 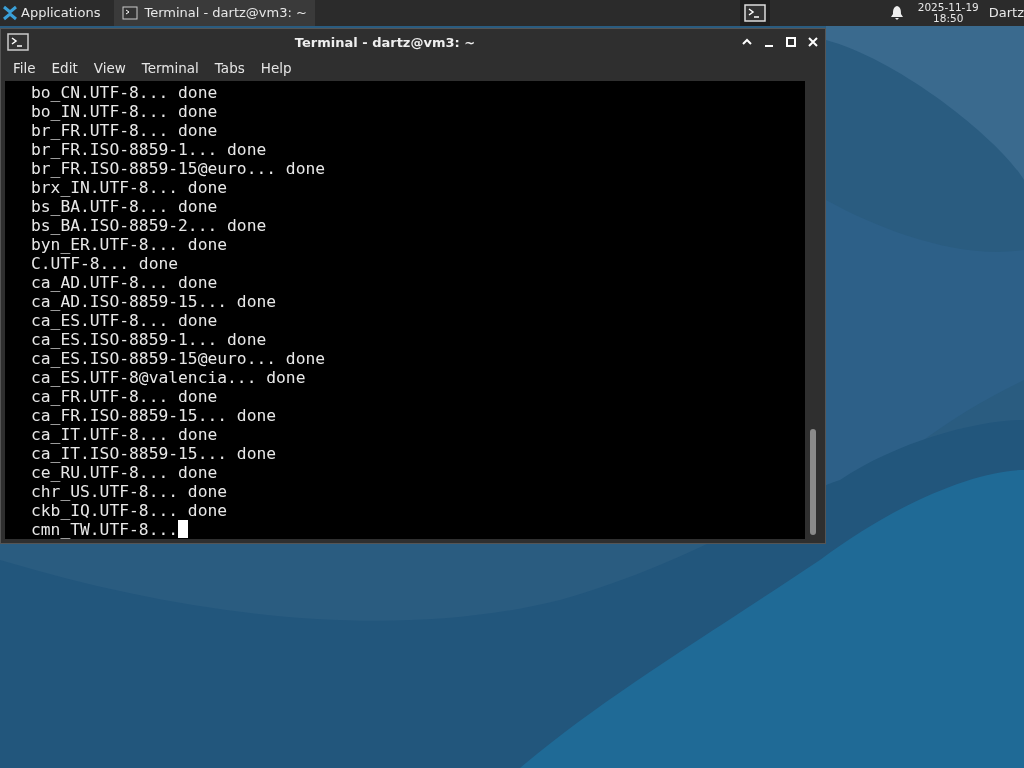 I want to click on close-icon, so click(x=813, y=42).